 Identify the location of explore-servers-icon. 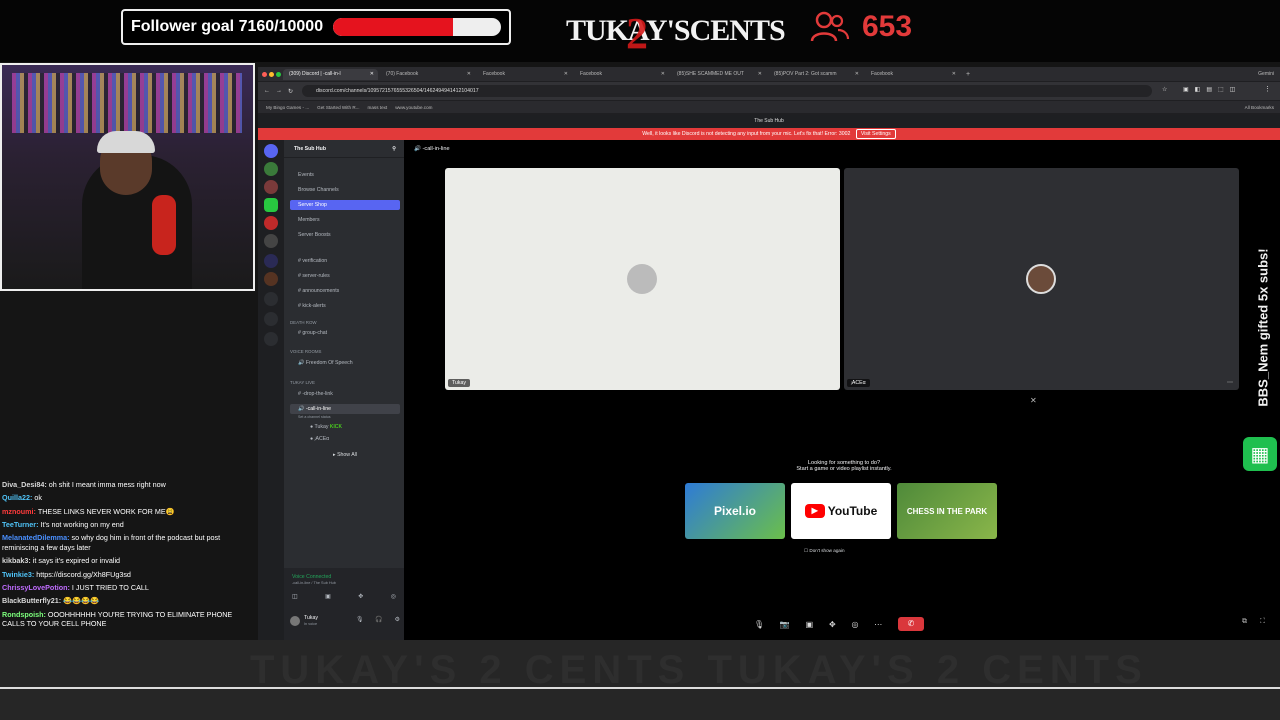
(271, 319).